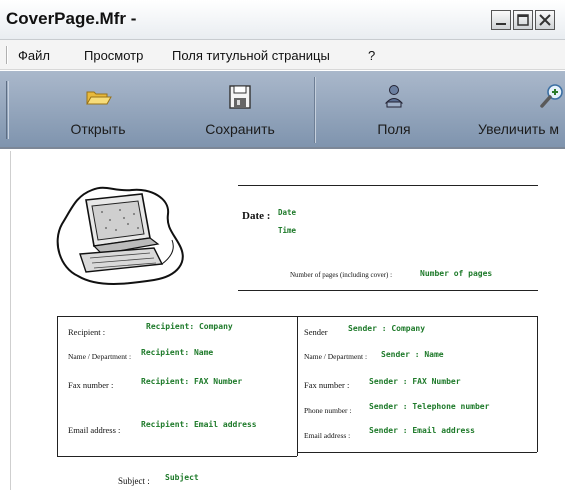  I want to click on menu-grip, so click(7, 55).